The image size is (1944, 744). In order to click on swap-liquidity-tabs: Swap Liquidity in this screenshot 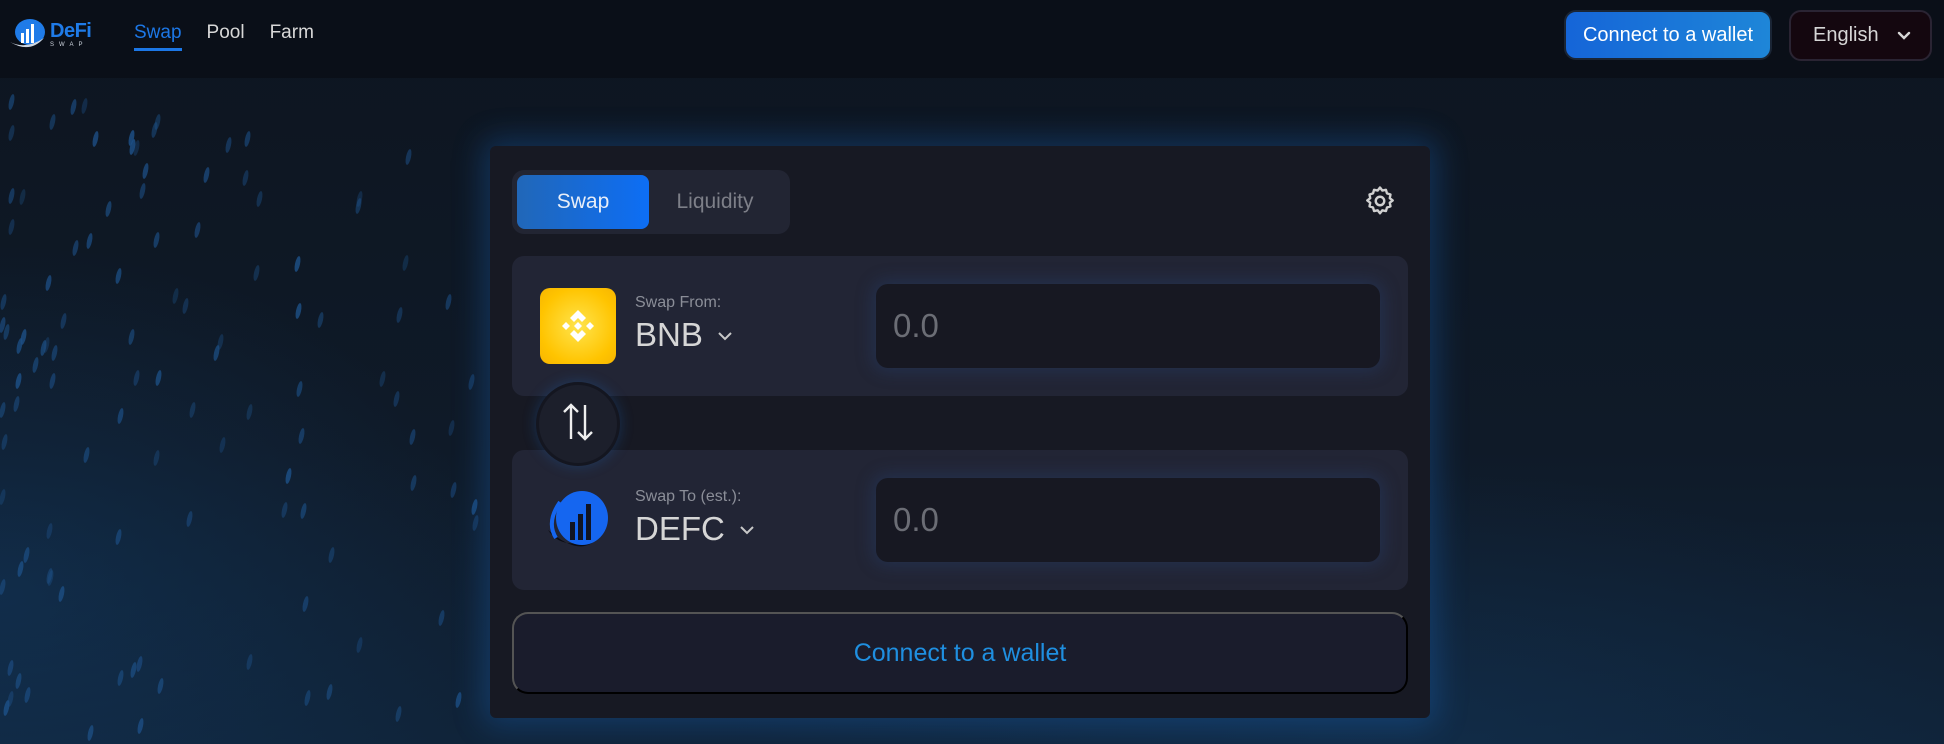, I will do `click(651, 202)`.